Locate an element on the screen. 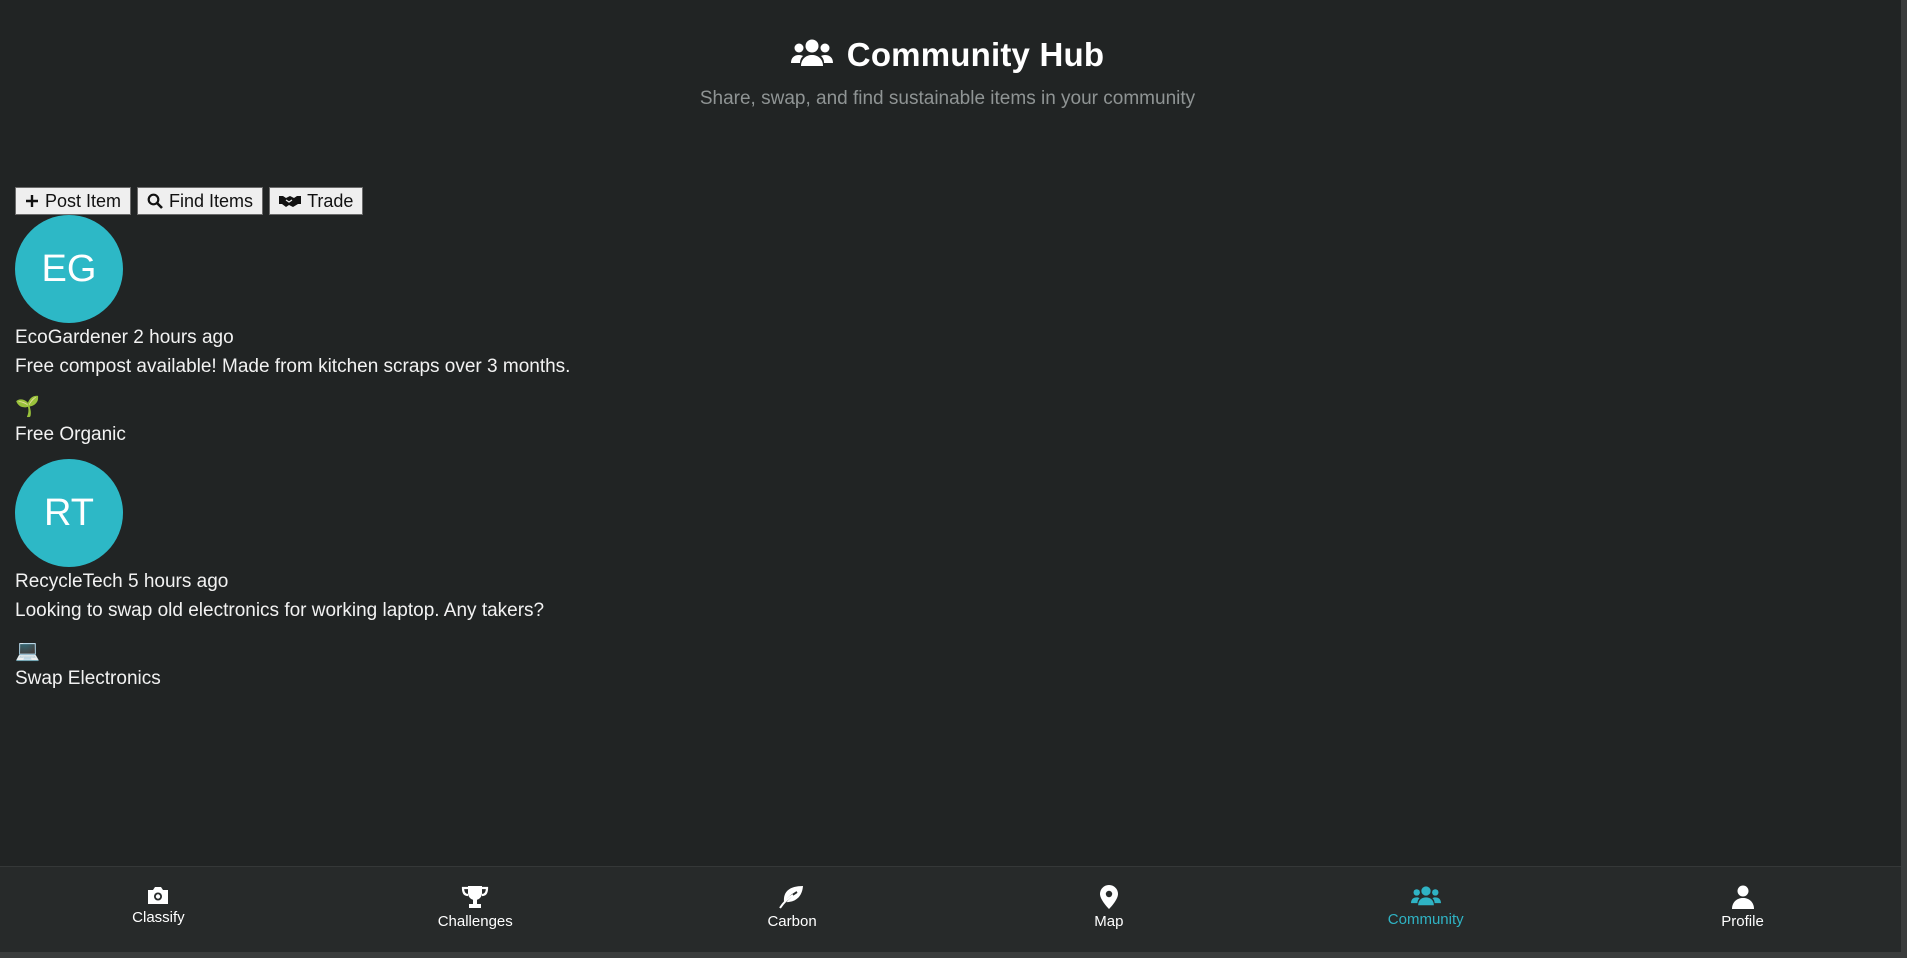  post-meta: RecycleTech 5 hours ago is located at coordinates (122, 581).